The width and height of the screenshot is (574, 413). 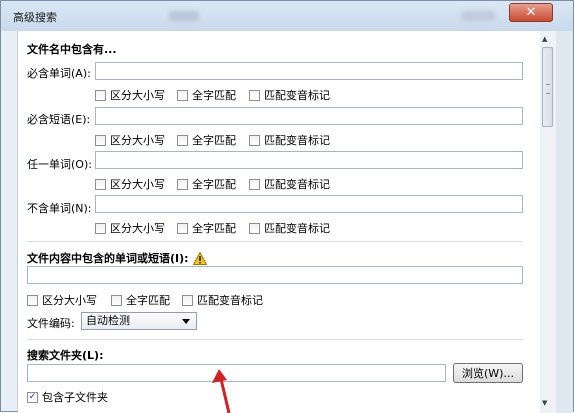 What do you see at coordinates (309, 71) in the screenshot?
I see `must-contain-words-input` at bounding box center [309, 71].